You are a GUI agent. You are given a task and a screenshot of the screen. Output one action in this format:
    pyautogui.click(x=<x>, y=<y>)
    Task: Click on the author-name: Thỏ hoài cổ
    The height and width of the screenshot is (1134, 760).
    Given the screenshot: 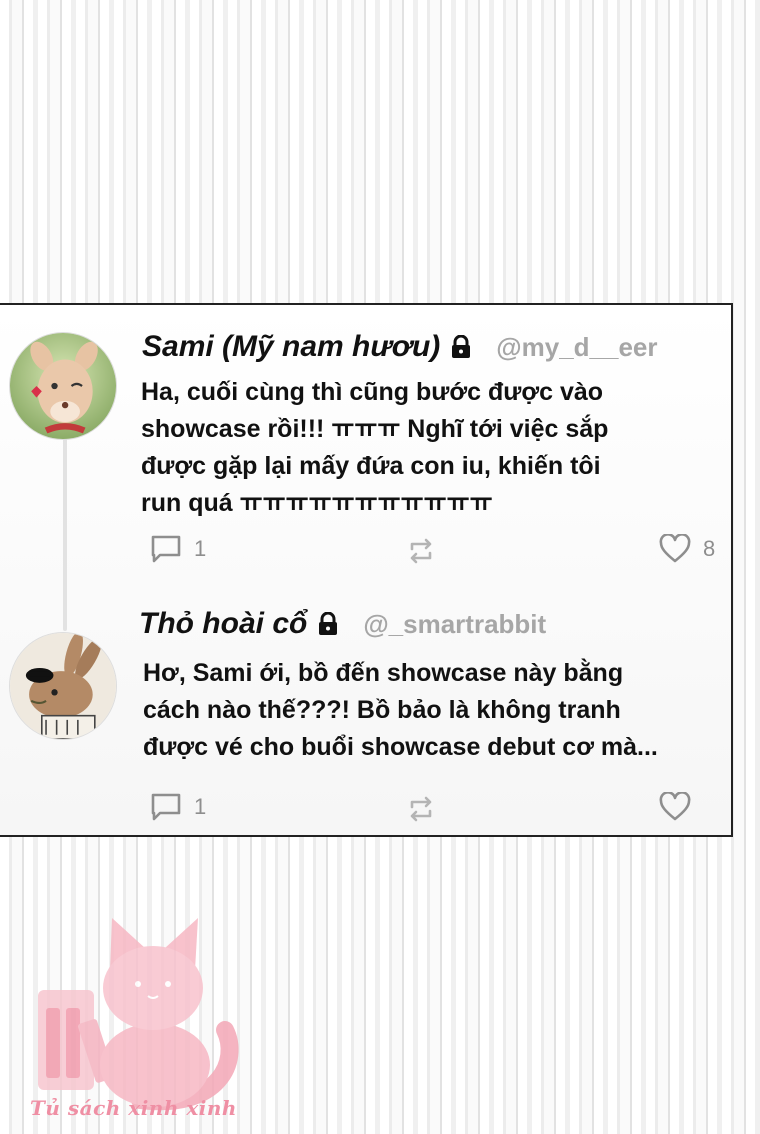 What is the action you would take?
    pyautogui.click(x=223, y=624)
    